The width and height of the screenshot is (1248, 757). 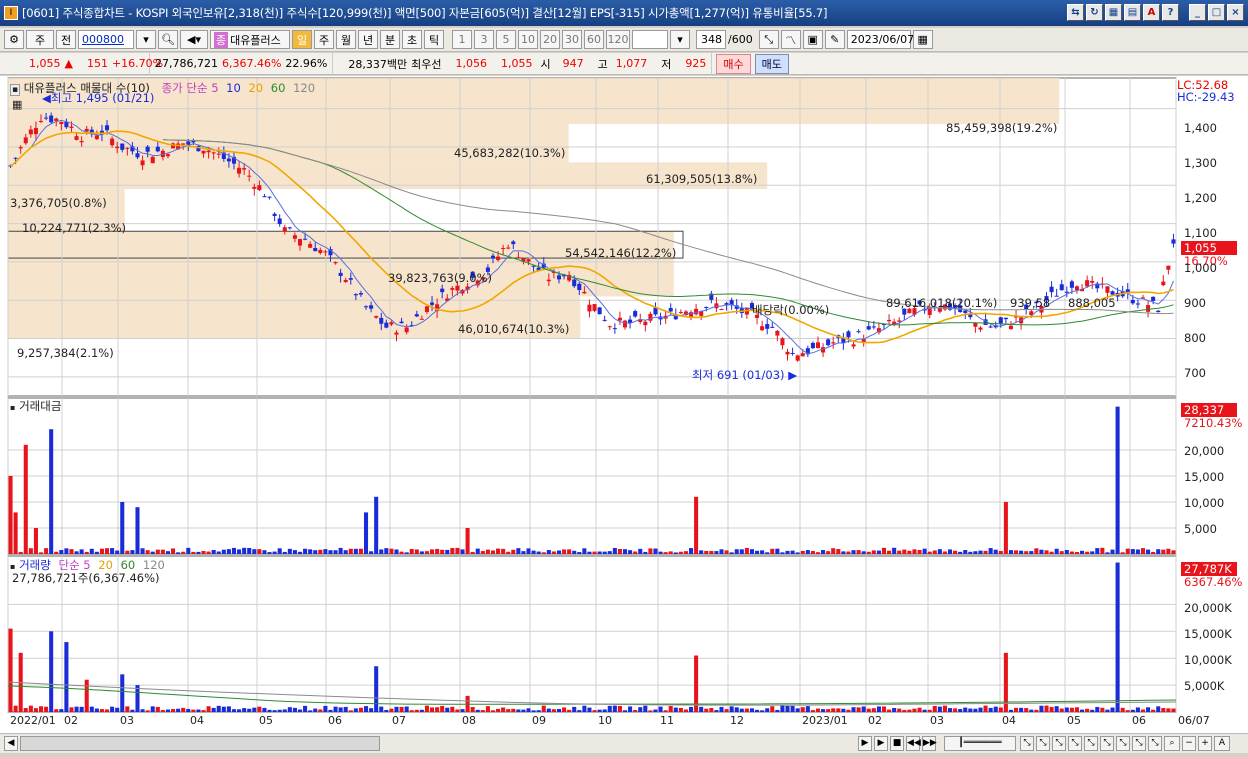 I want to click on y-tick: 800, so click(x=1195, y=338).